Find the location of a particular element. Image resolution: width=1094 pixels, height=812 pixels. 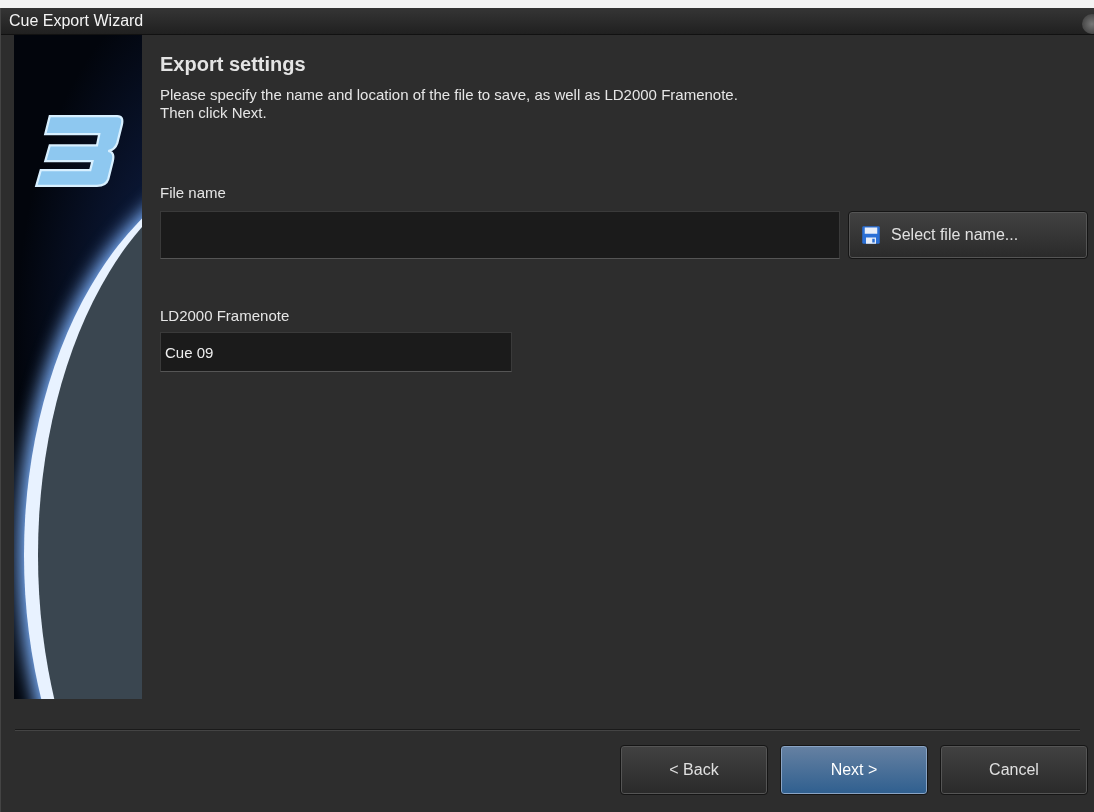

field-label: LD2000 Framenote is located at coordinates (225, 315).